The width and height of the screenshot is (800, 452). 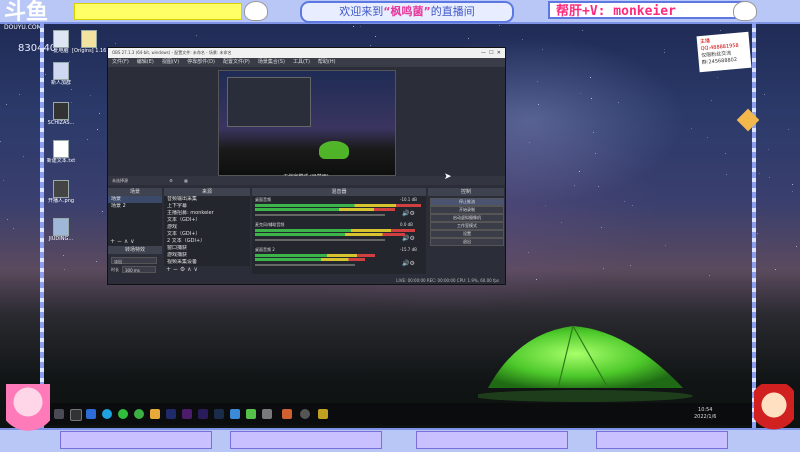 What do you see at coordinates (448, 177) in the screenshot?
I see `mouse-cursor-icon: ➤` at bounding box center [448, 177].